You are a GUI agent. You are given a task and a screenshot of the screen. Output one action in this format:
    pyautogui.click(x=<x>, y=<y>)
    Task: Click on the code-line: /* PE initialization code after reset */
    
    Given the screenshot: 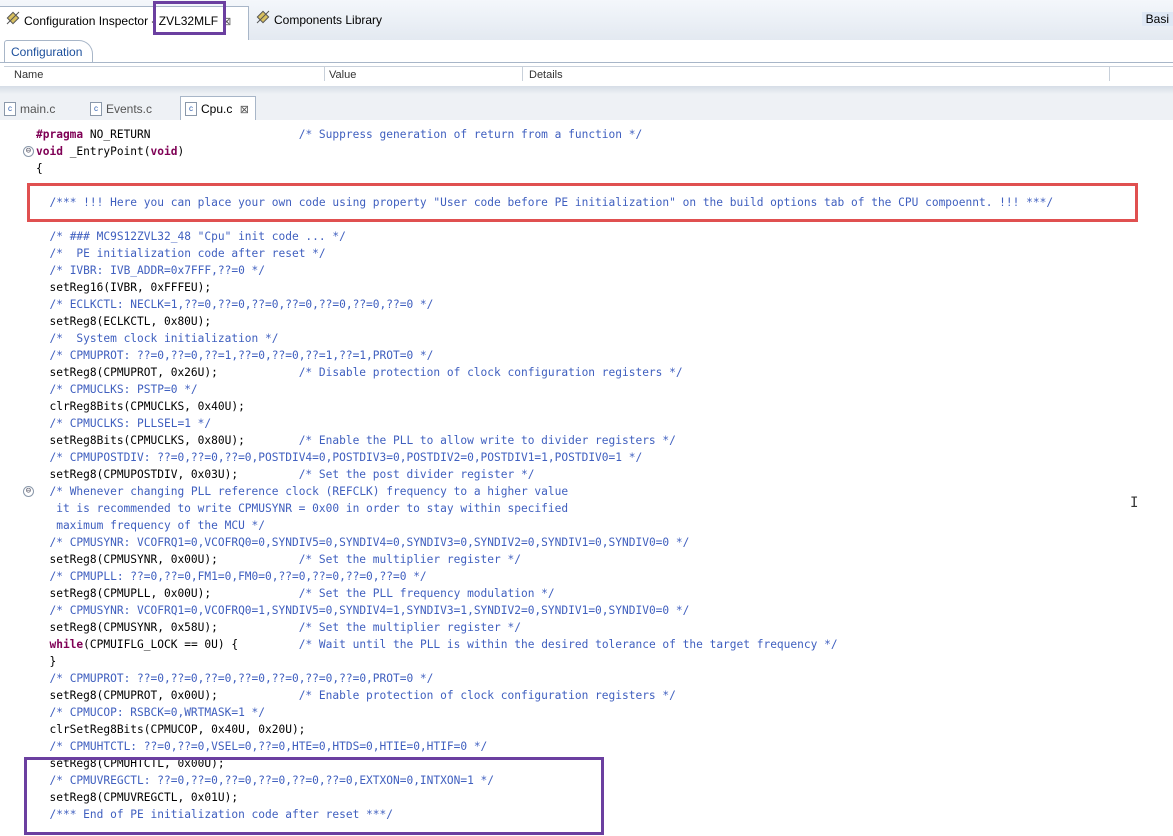 What is the action you would take?
    pyautogui.click(x=187, y=253)
    